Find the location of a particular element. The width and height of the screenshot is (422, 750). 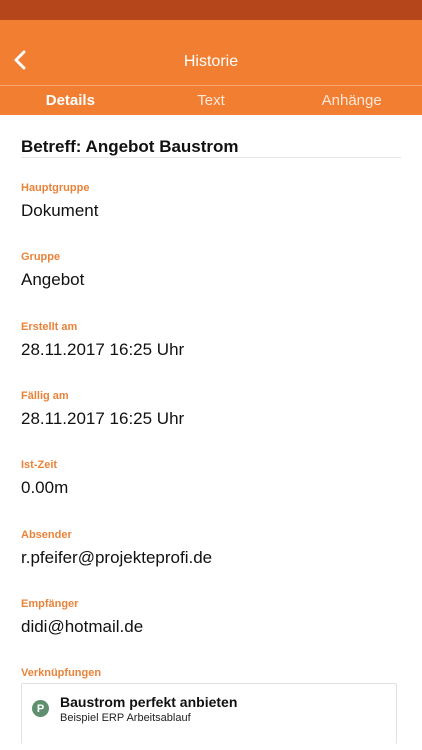

tab-attachments: Anhänge is located at coordinates (351, 100).